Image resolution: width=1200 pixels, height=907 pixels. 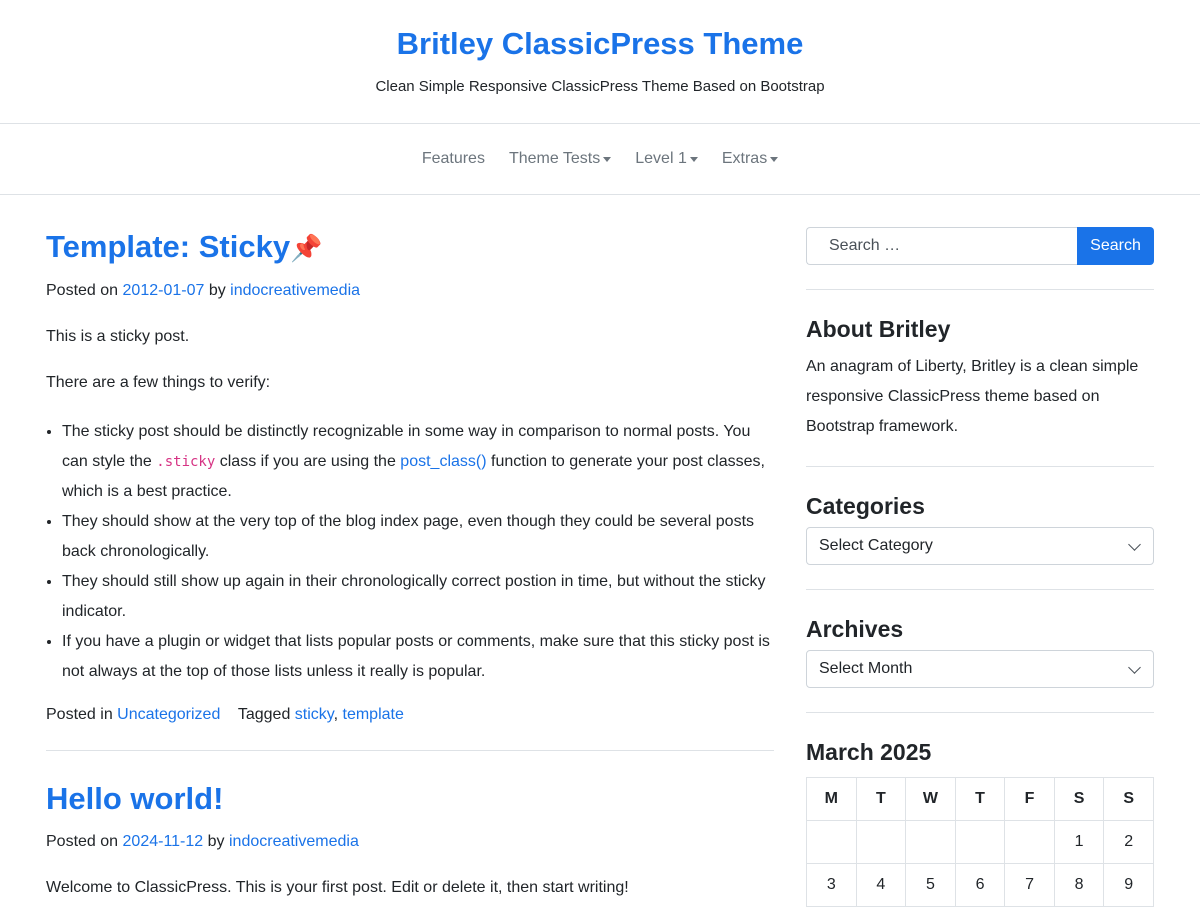 I want to click on calendar-day: 4, so click(x=881, y=885).